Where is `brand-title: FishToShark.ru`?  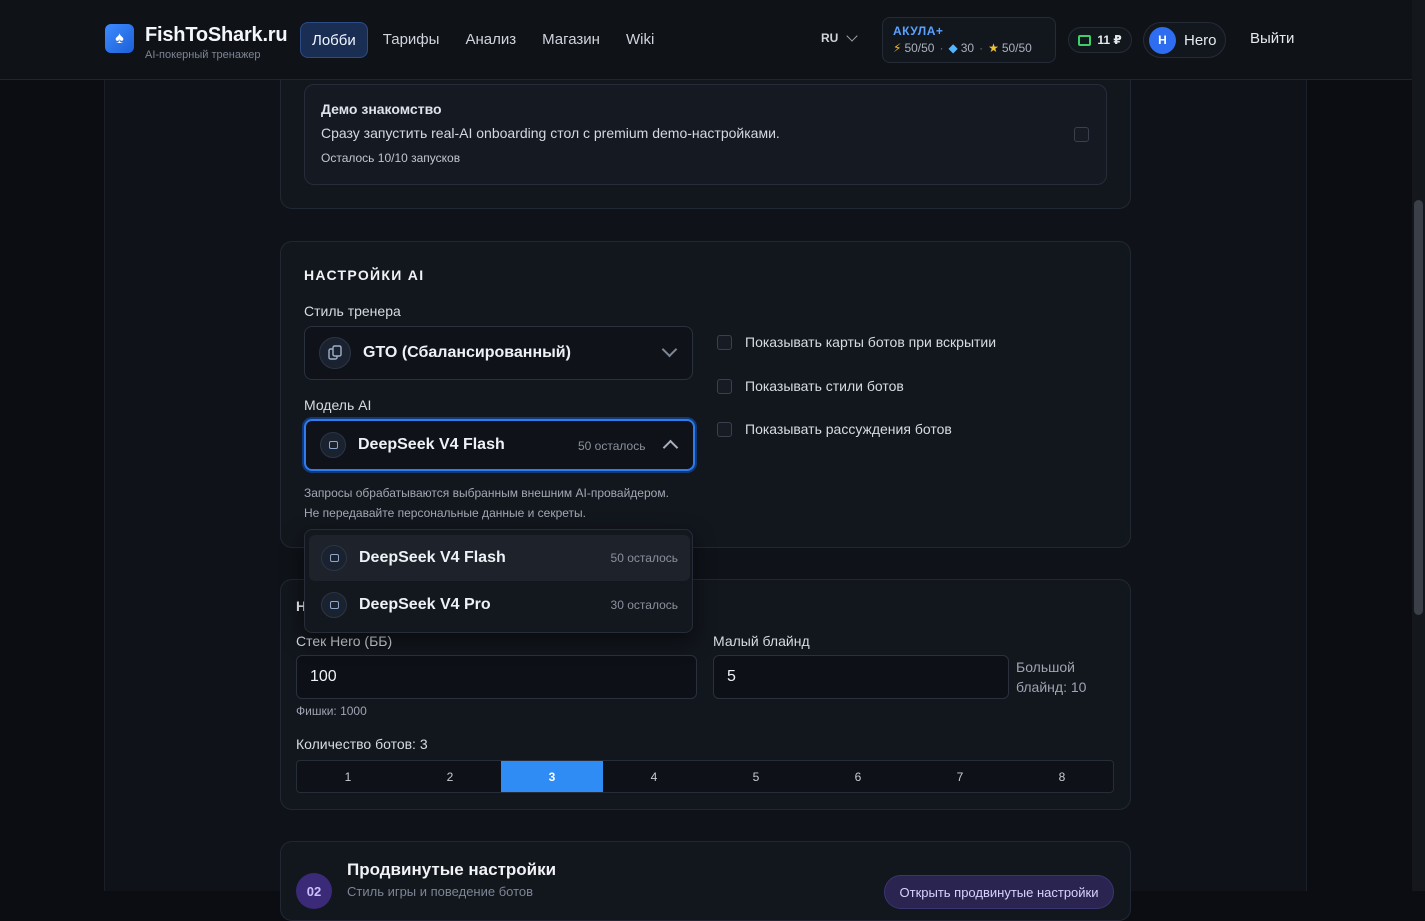
brand-title: FishToShark.ru is located at coordinates (216, 35).